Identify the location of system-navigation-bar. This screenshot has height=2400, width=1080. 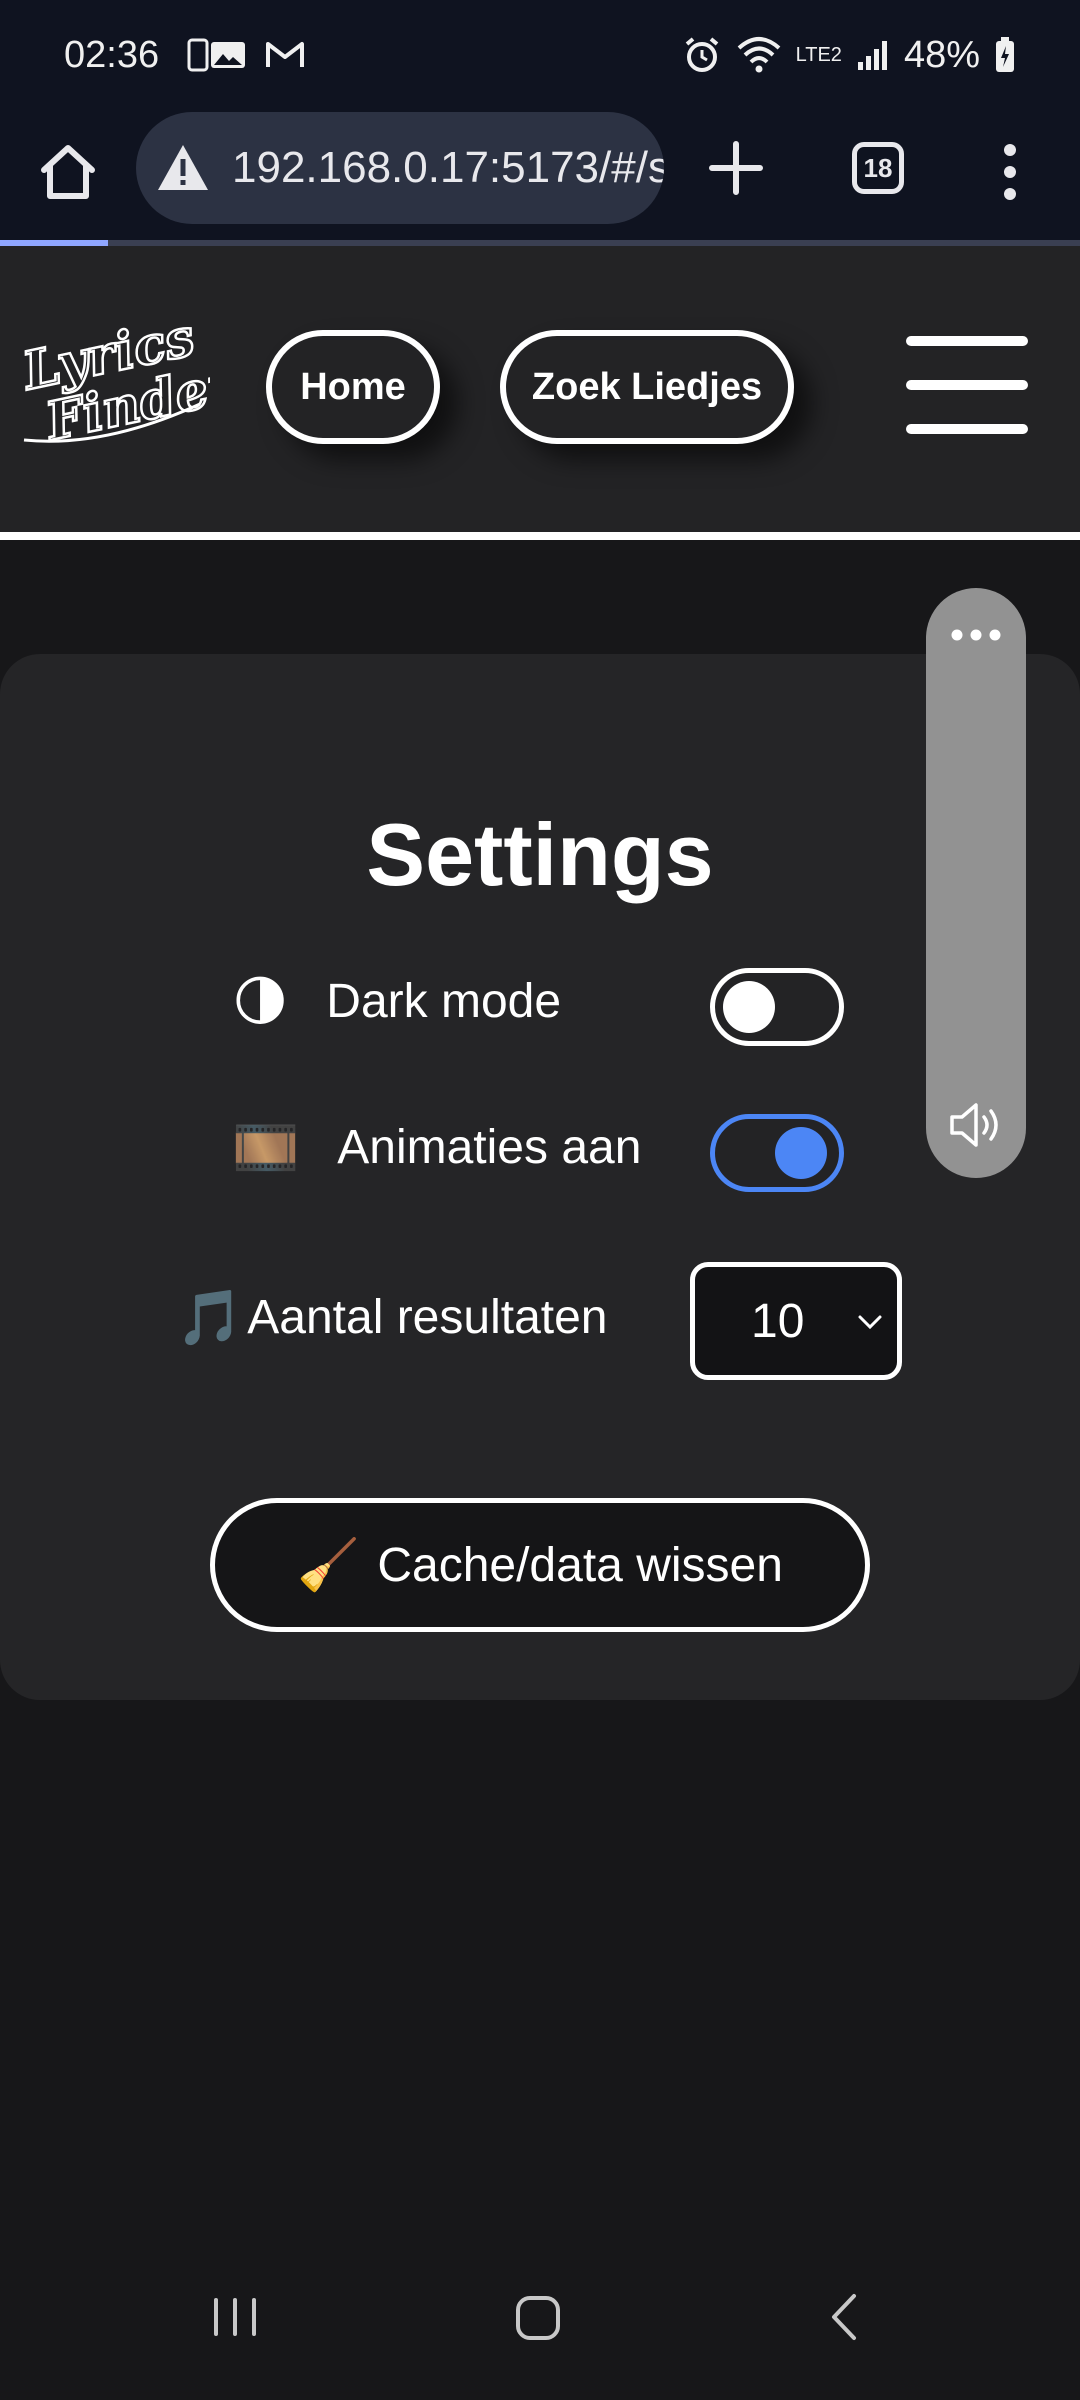
(540, 2325).